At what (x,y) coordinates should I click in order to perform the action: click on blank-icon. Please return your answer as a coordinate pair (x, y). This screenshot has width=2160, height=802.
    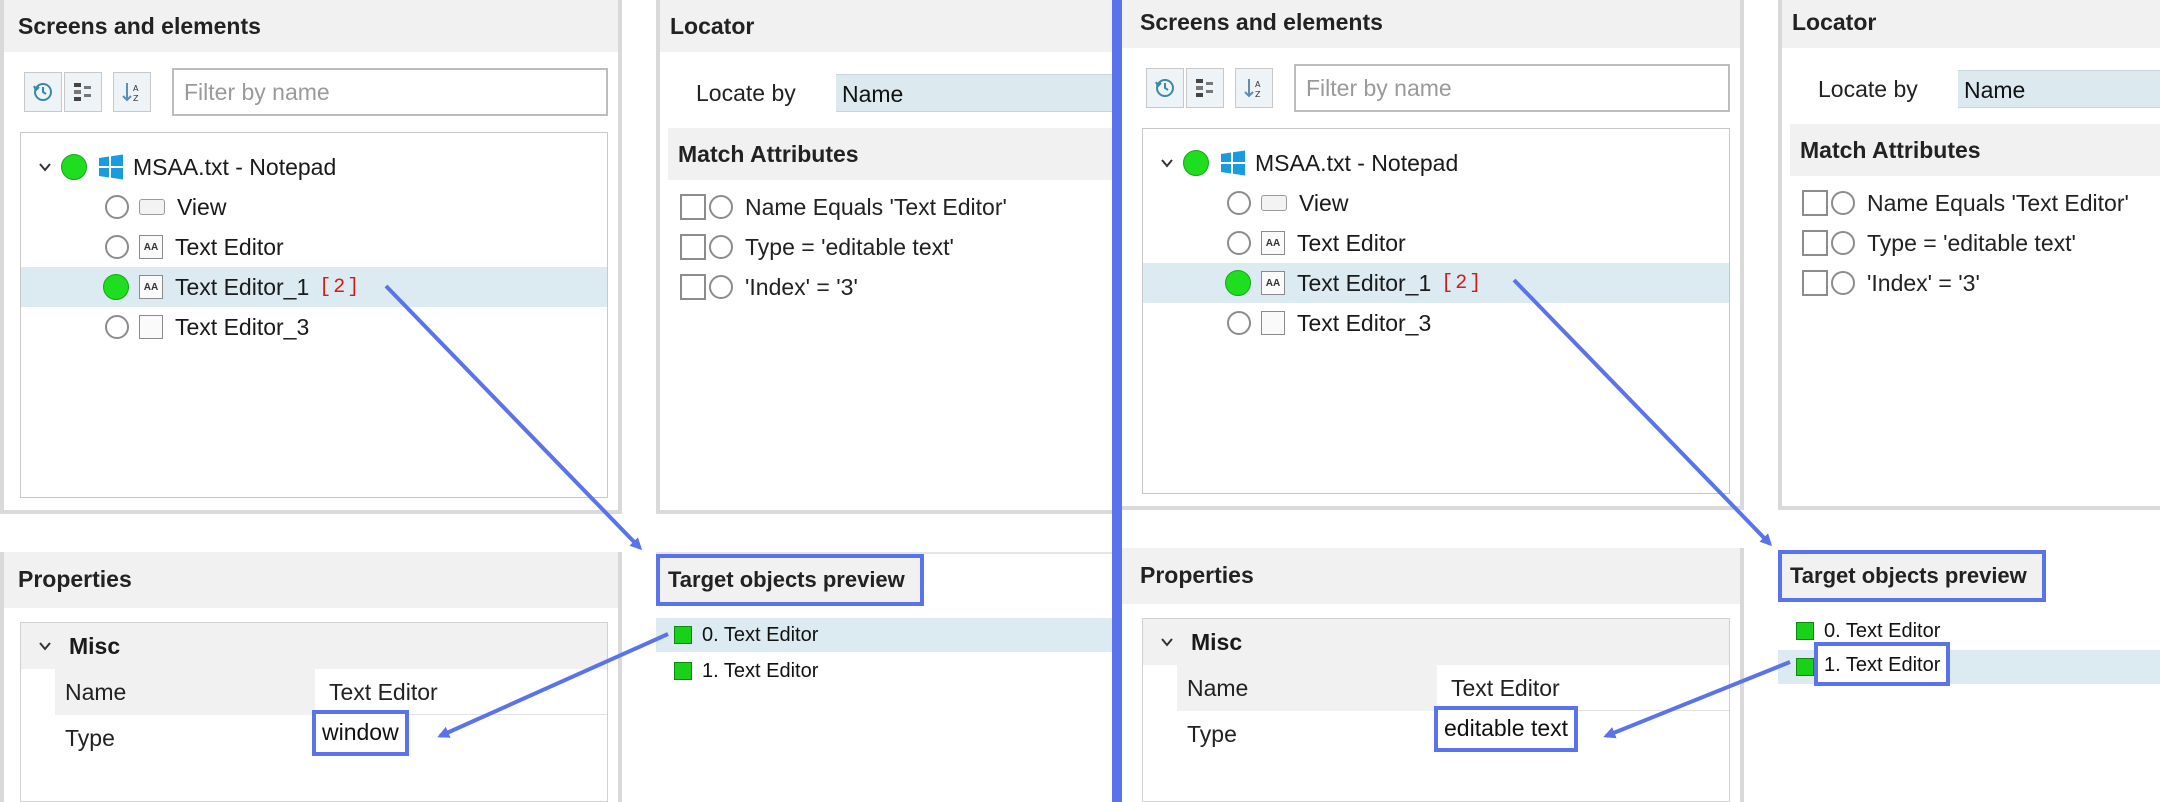
    Looking at the image, I should click on (1273, 323).